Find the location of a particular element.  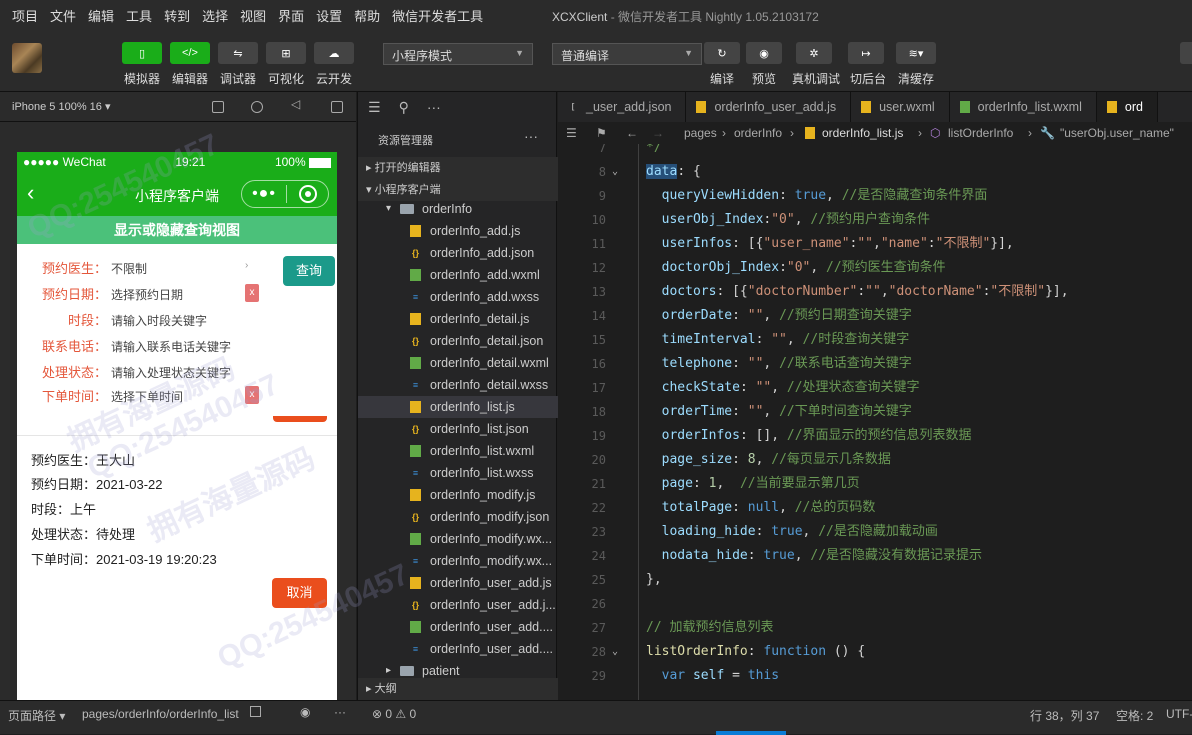

clear-date-button: x is located at coordinates (252, 293).